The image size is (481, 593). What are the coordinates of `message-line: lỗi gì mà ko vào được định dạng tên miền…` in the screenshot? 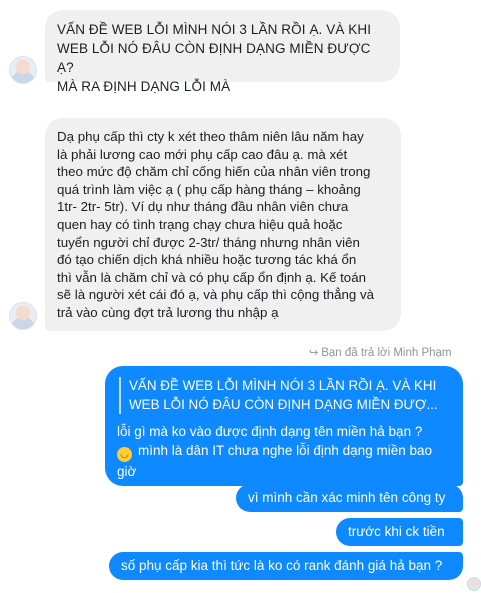 It's located at (270, 431).